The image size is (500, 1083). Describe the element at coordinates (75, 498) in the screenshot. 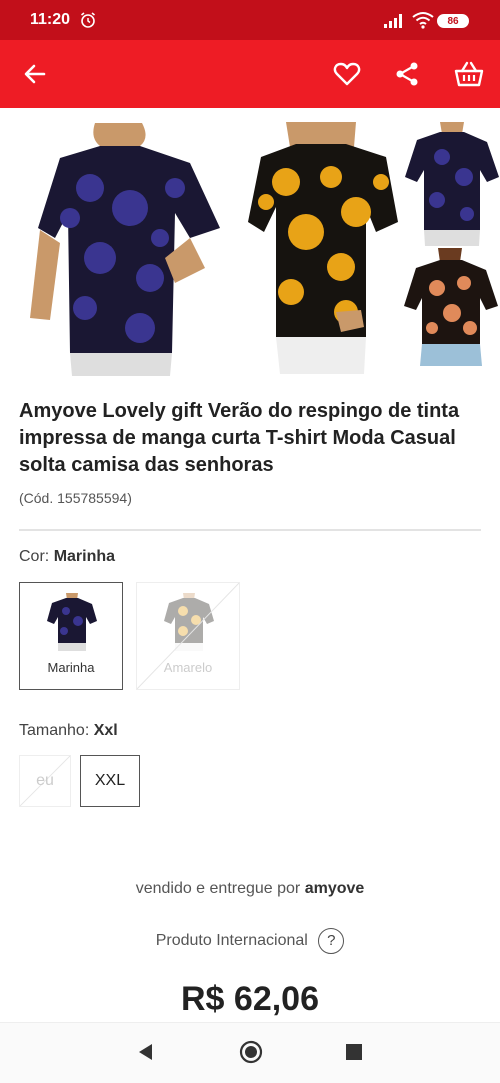

I see `product-code: (Cód. 155785594)` at that location.